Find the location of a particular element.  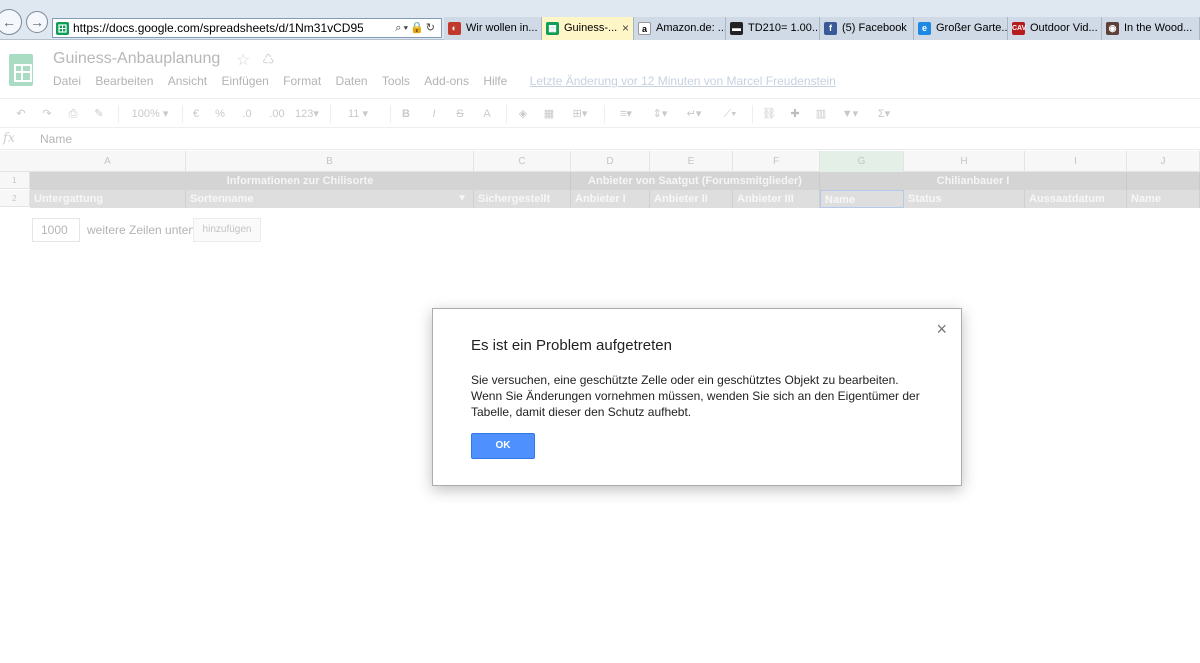

ok-button: OK is located at coordinates (503, 446).